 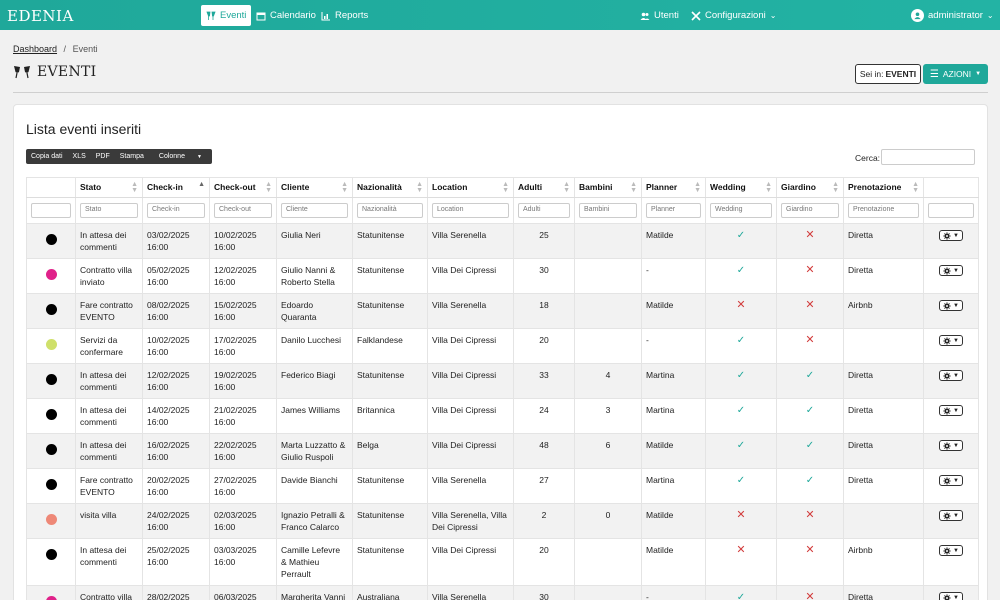 What do you see at coordinates (544, 187) in the screenshot?
I see `column-header-adulti: Adulti ▲ ▼` at bounding box center [544, 187].